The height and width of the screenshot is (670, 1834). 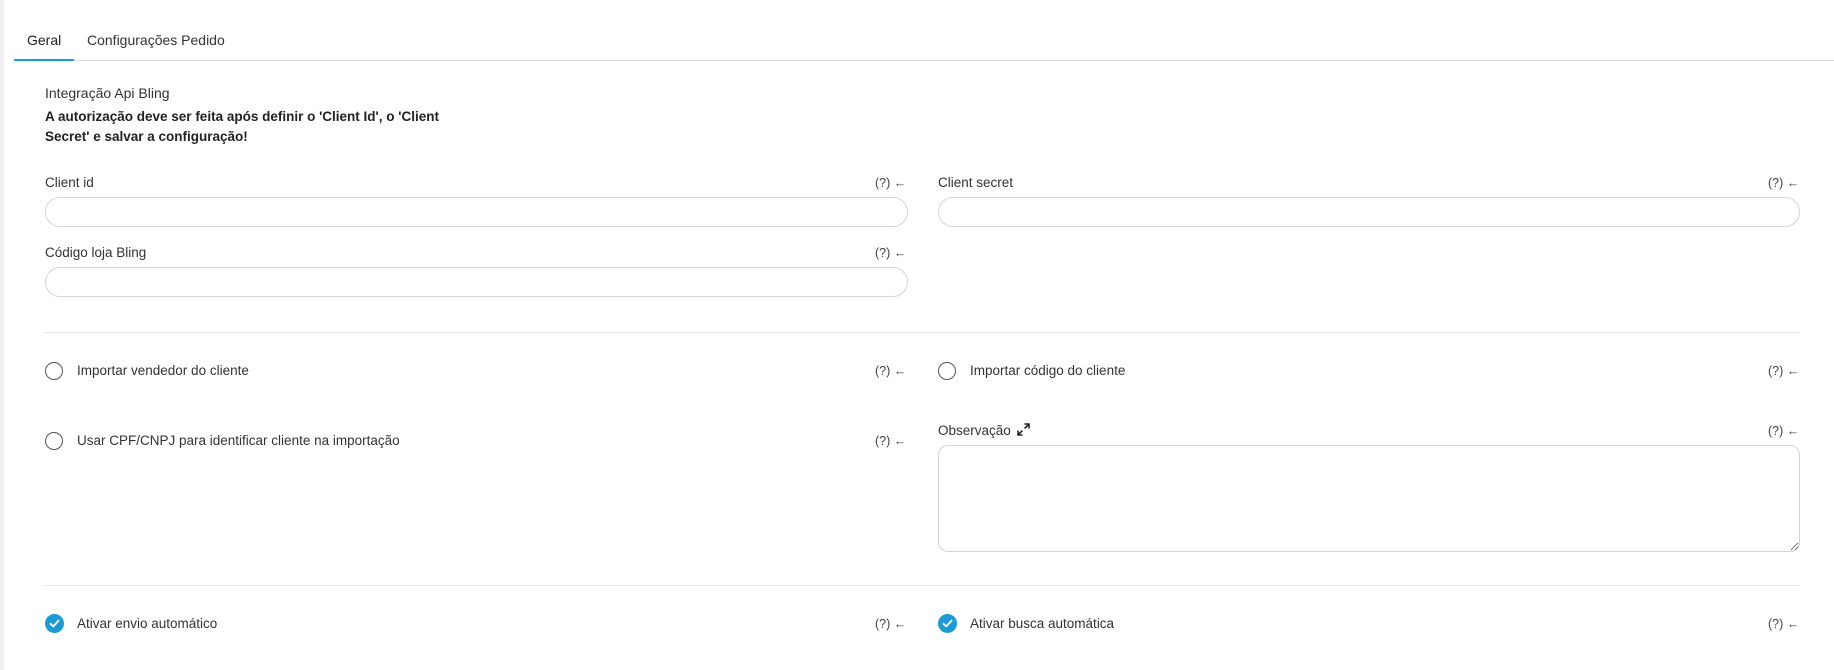 I want to click on client-secret-label: Client secret, so click(x=976, y=182).